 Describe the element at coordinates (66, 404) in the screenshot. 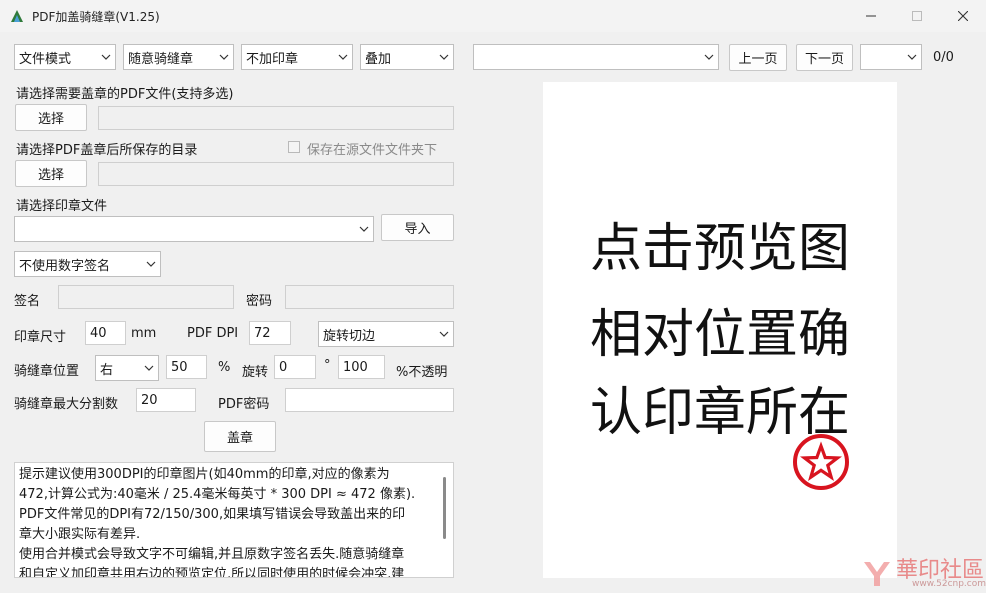

I see `max-split-label: 骑缝章最大分割数` at that location.